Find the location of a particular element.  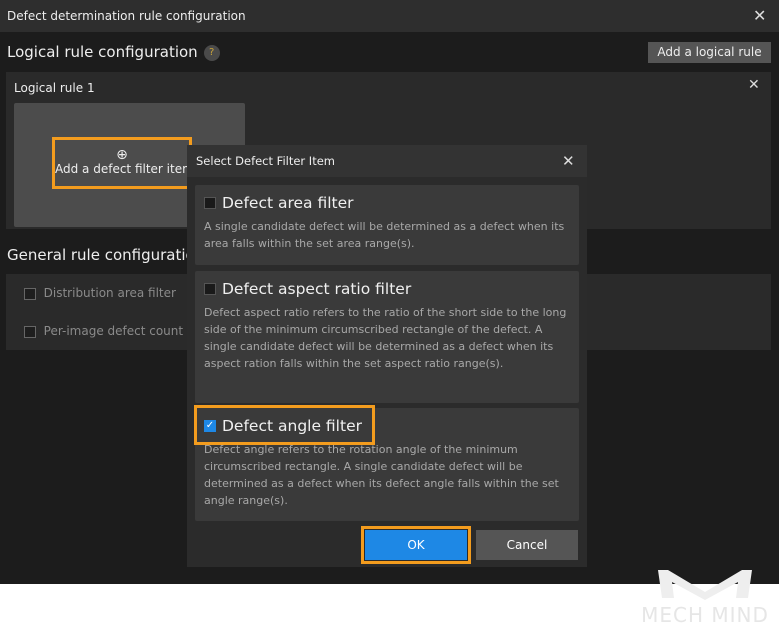

add-defect-filter-button: ⊕ Add a defect filter item is located at coordinates (122, 163).